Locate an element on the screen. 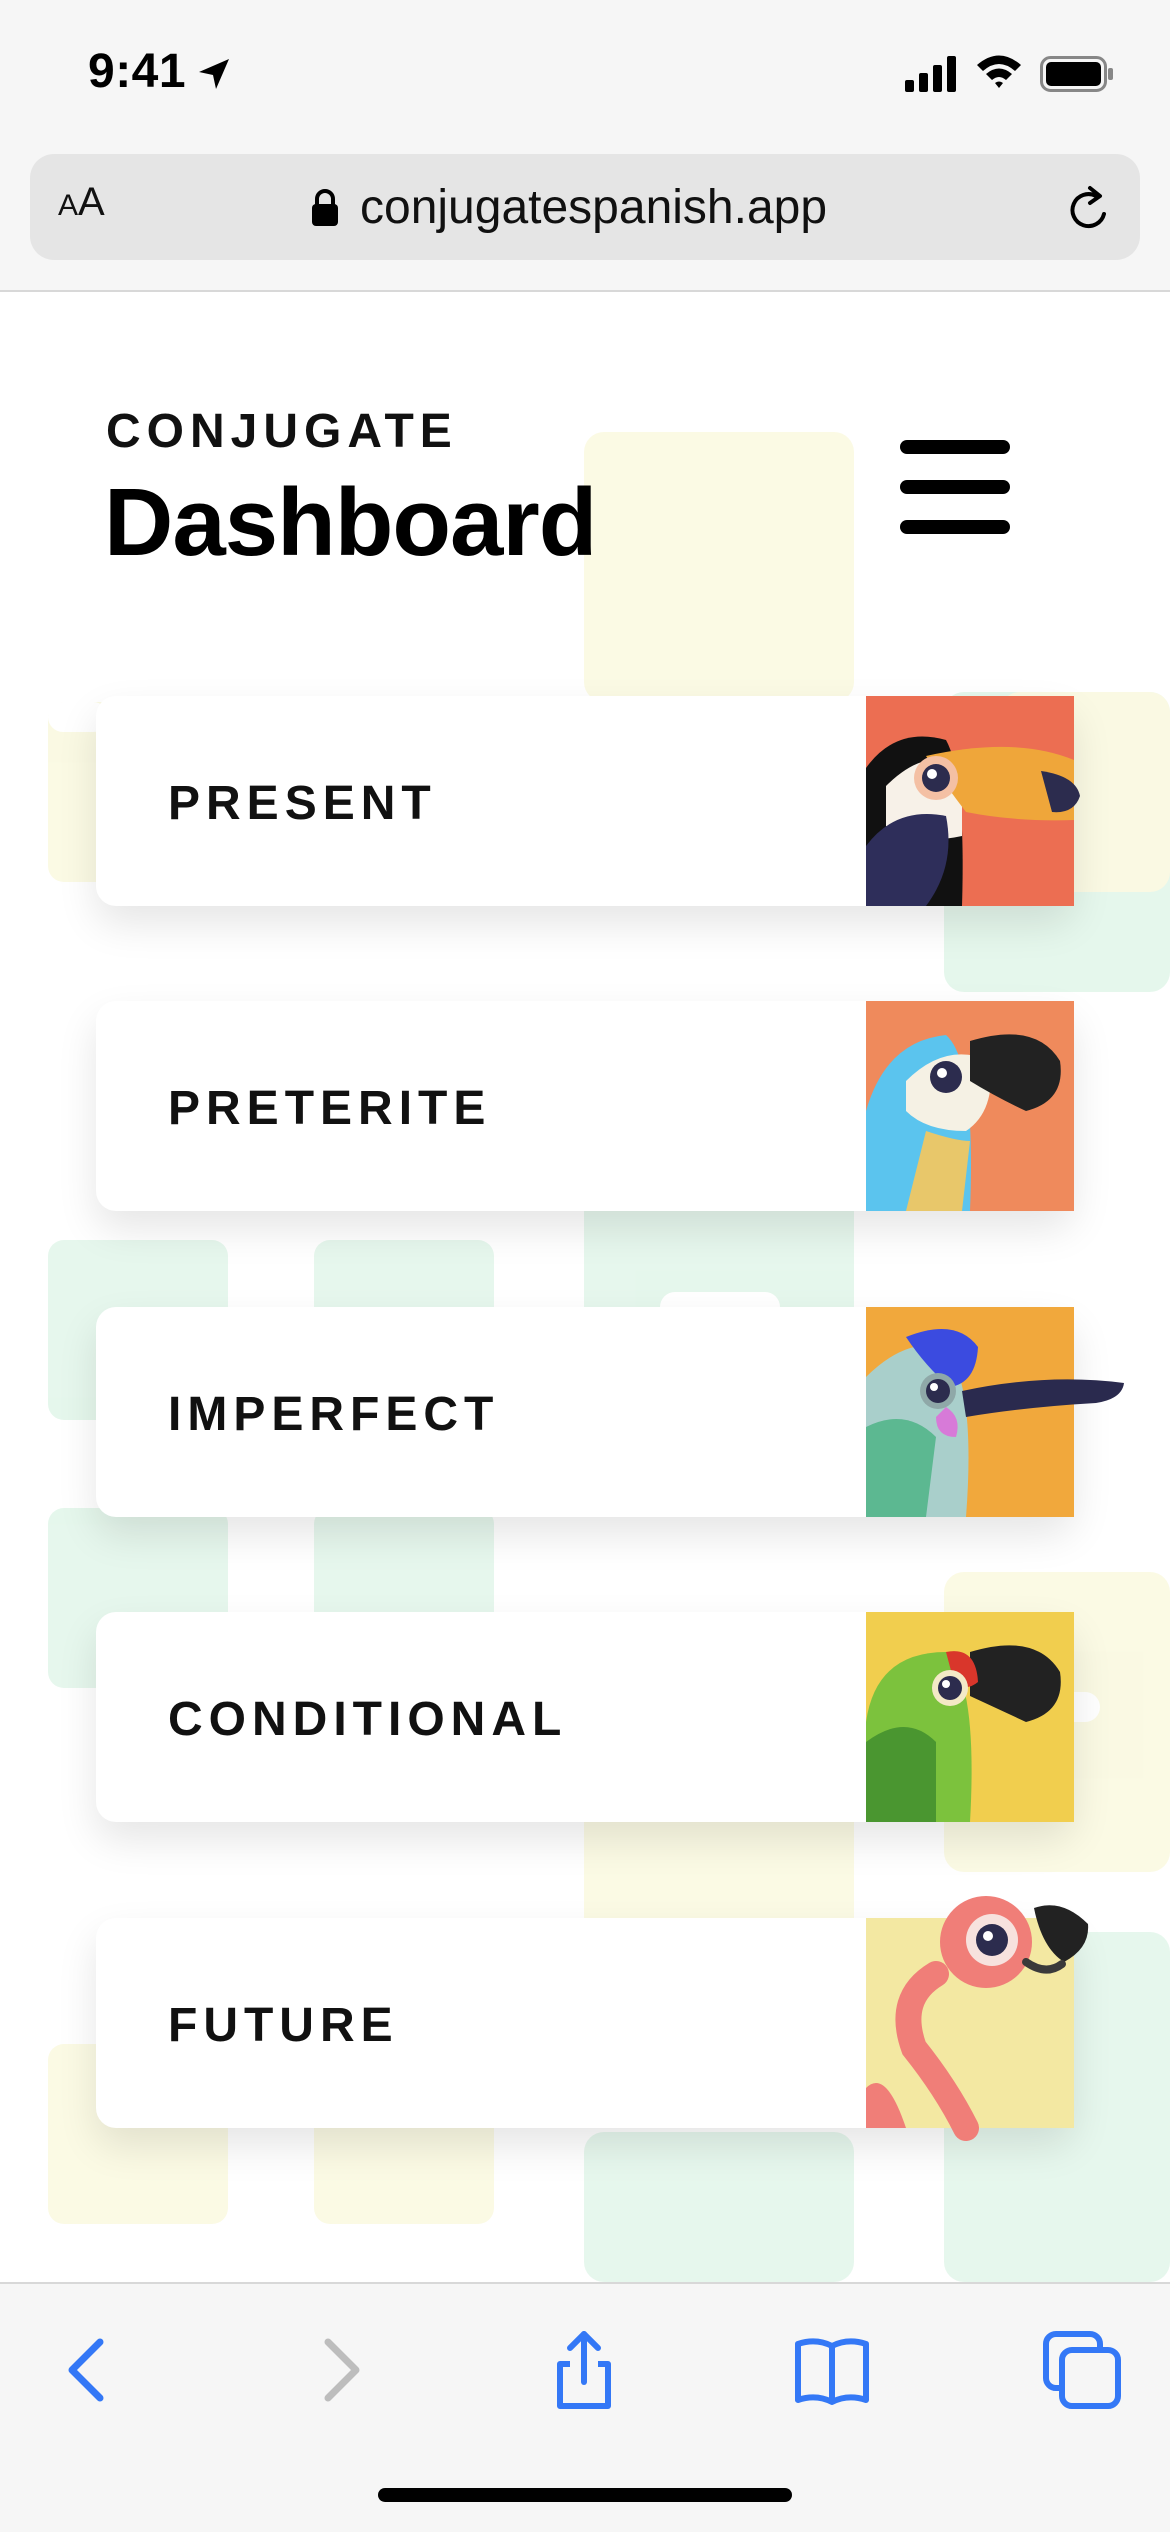 The height and width of the screenshot is (2532, 1170). location-arrow-icon is located at coordinates (214, 74).